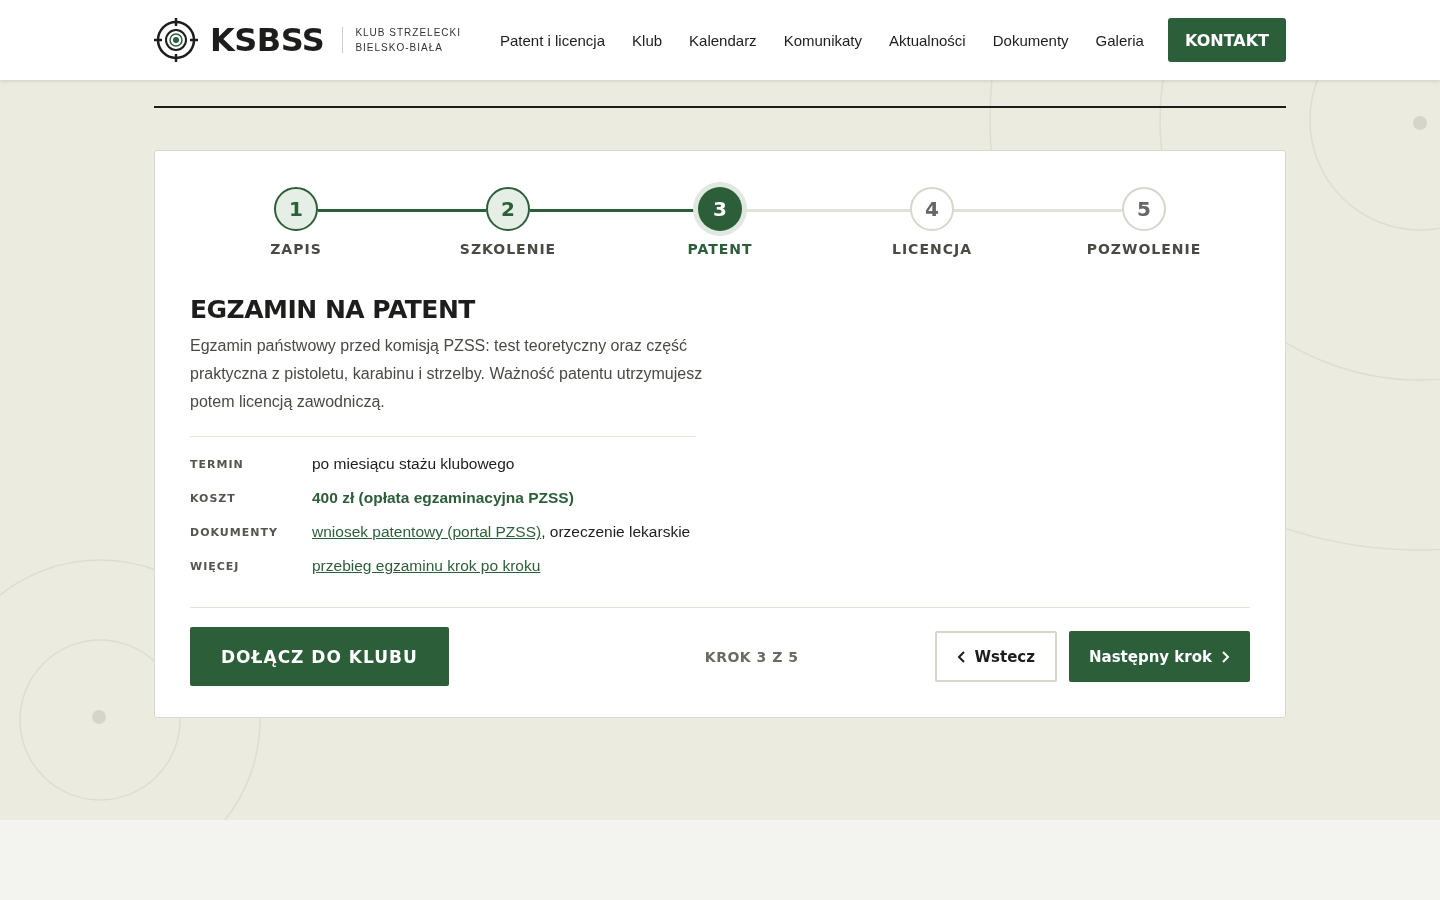  I want to click on nav-link: Galeria, so click(1119, 40).